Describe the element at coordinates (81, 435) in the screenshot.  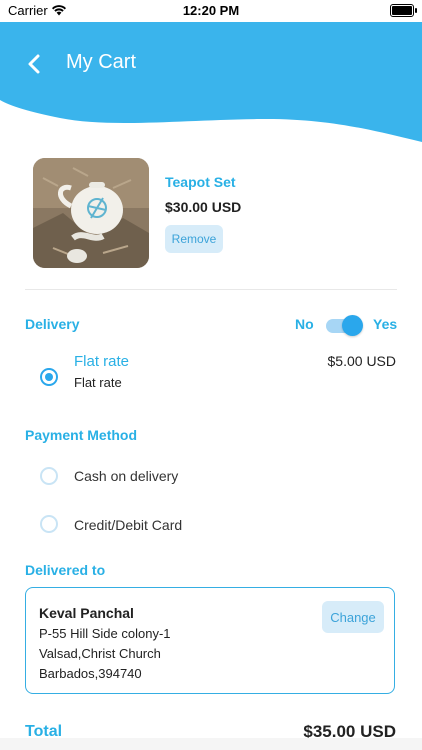
I see `payment-method-label: Payment Method` at that location.